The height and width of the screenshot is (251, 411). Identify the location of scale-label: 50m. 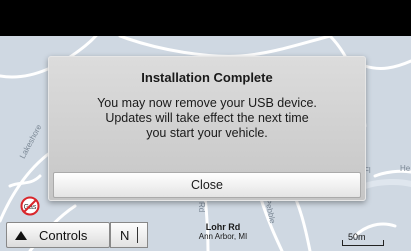
(357, 237).